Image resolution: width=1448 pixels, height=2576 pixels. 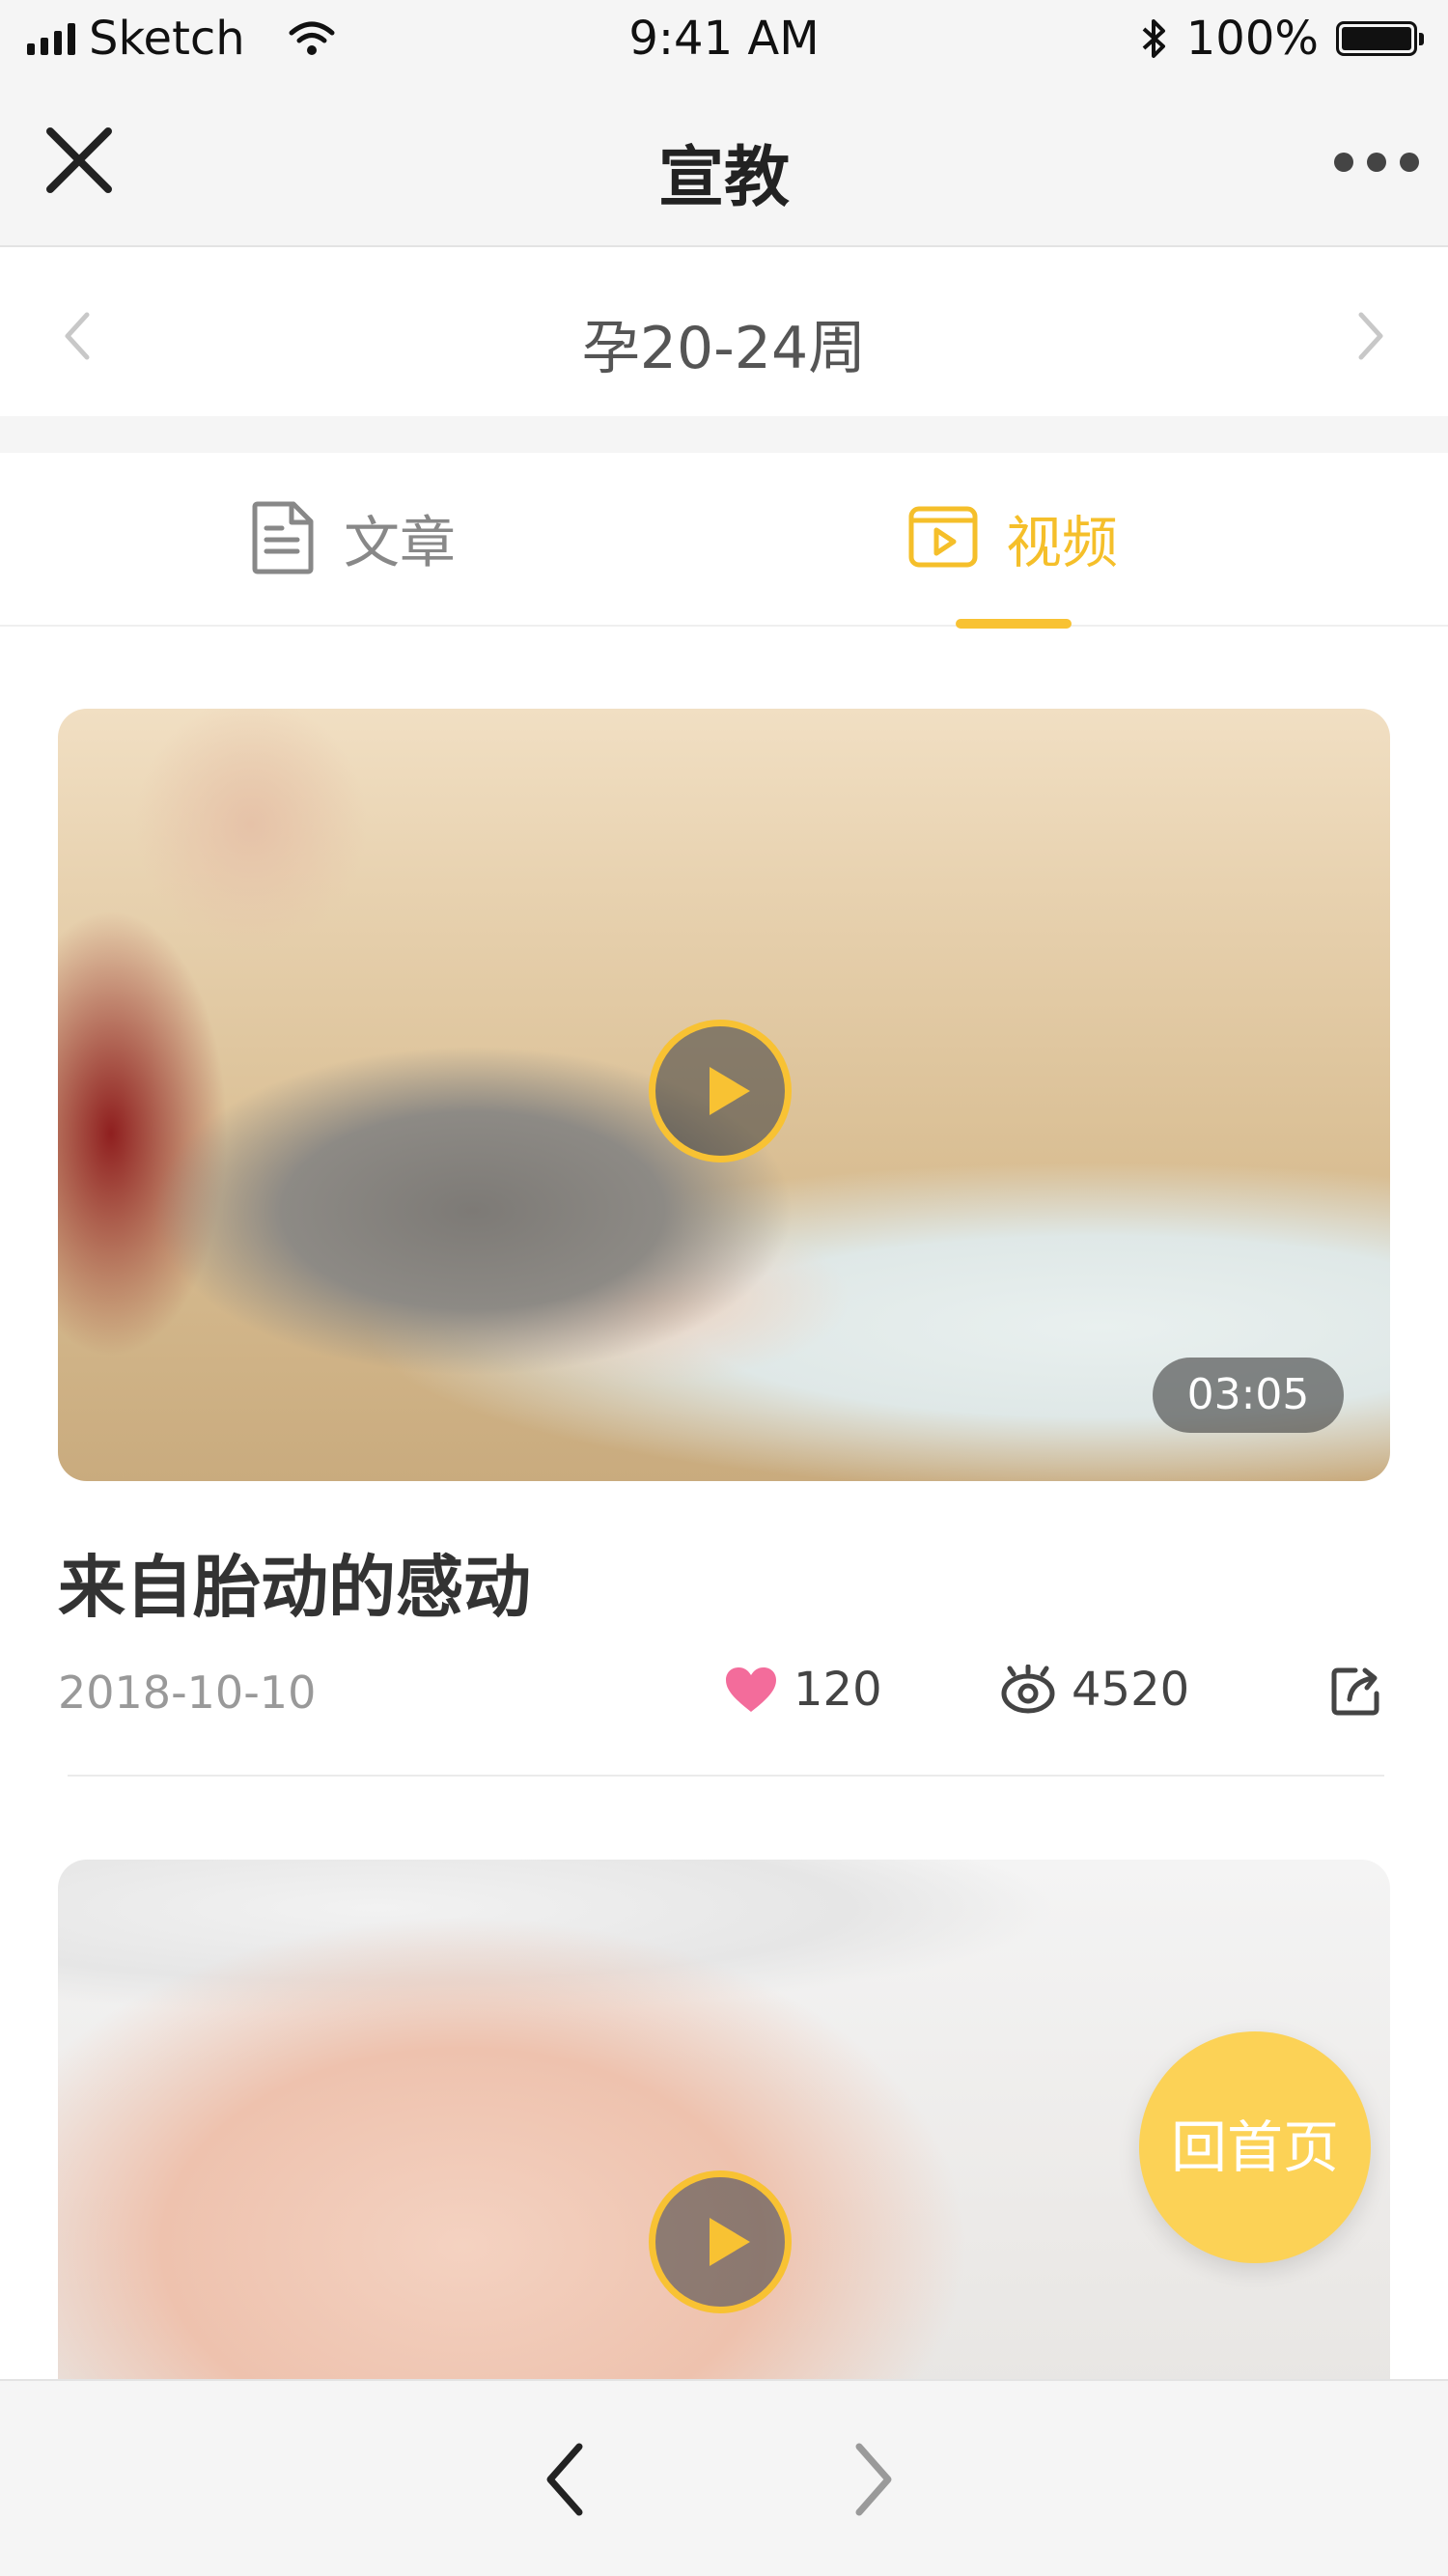 I want to click on video-date: 2018-10-10, so click(x=188, y=1693).